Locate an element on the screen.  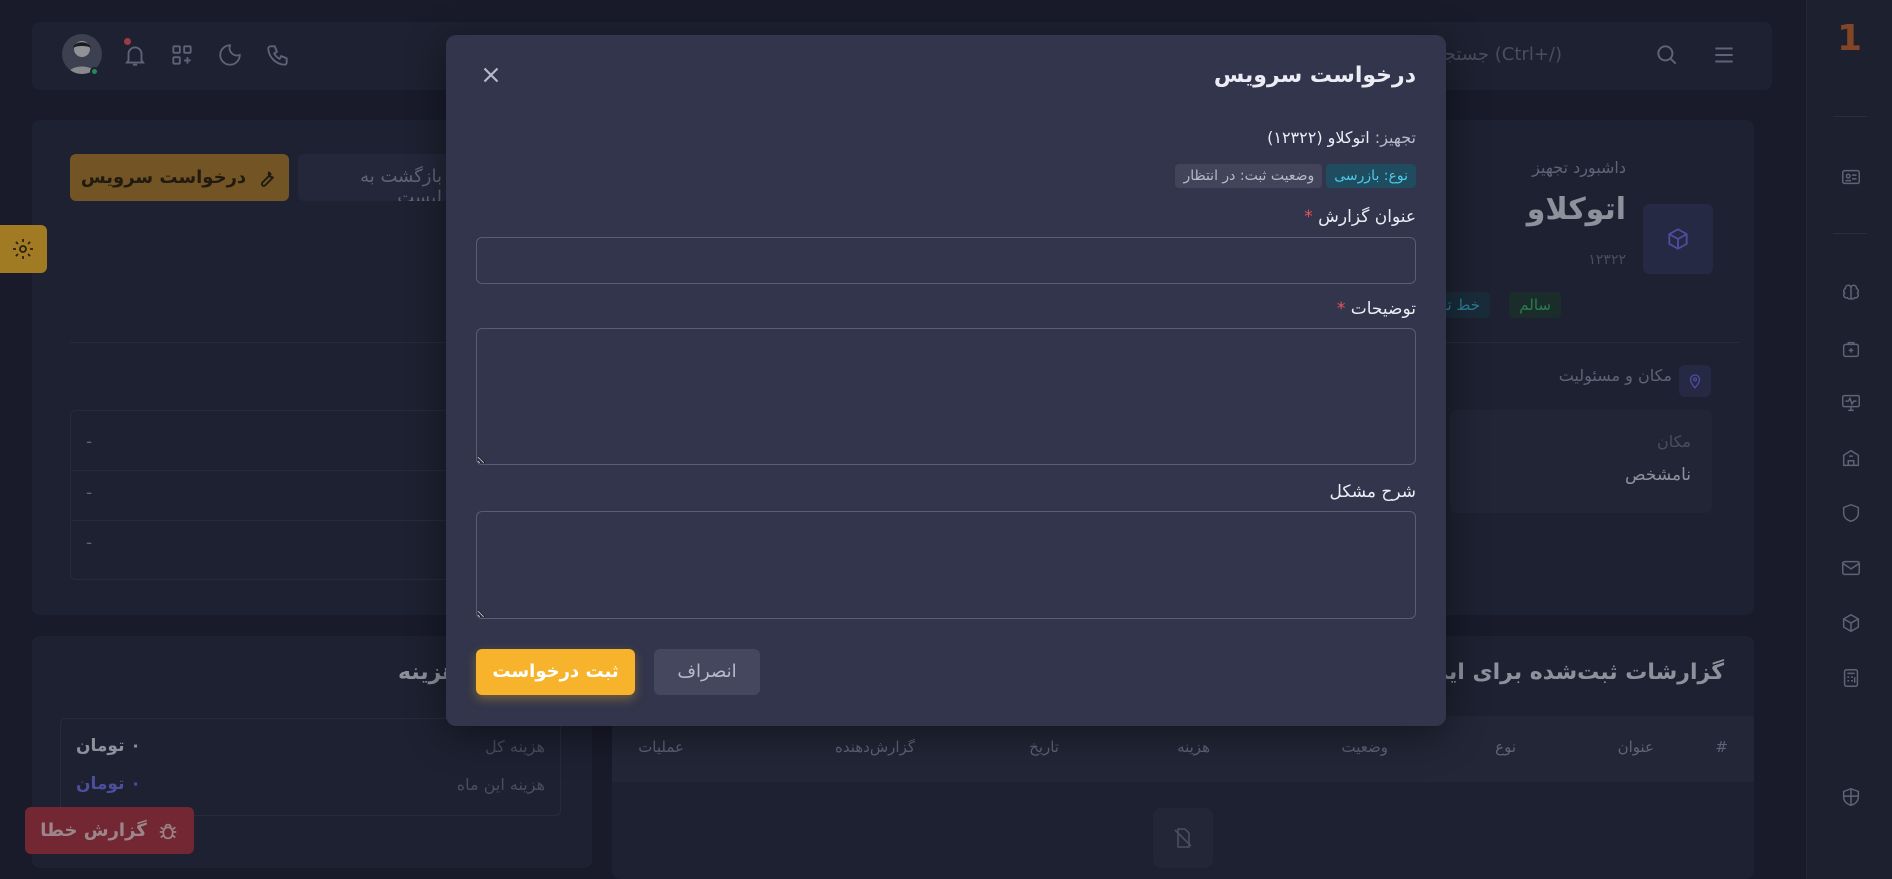
close-icon is located at coordinates (491, 75).